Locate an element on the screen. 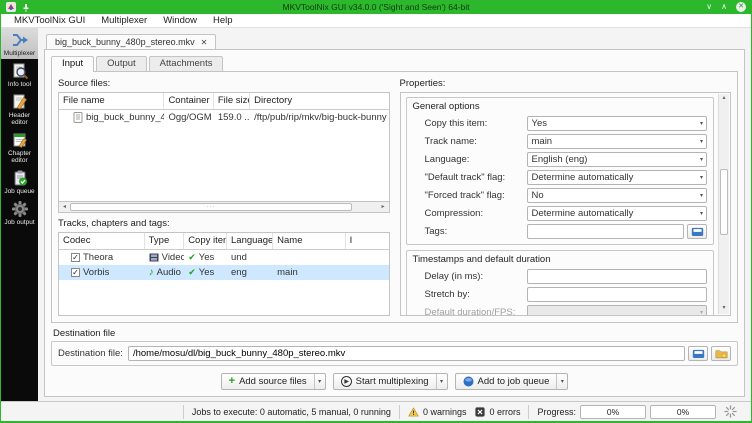 The width and height of the screenshot is (752, 423). app-icon is located at coordinates (11, 7).